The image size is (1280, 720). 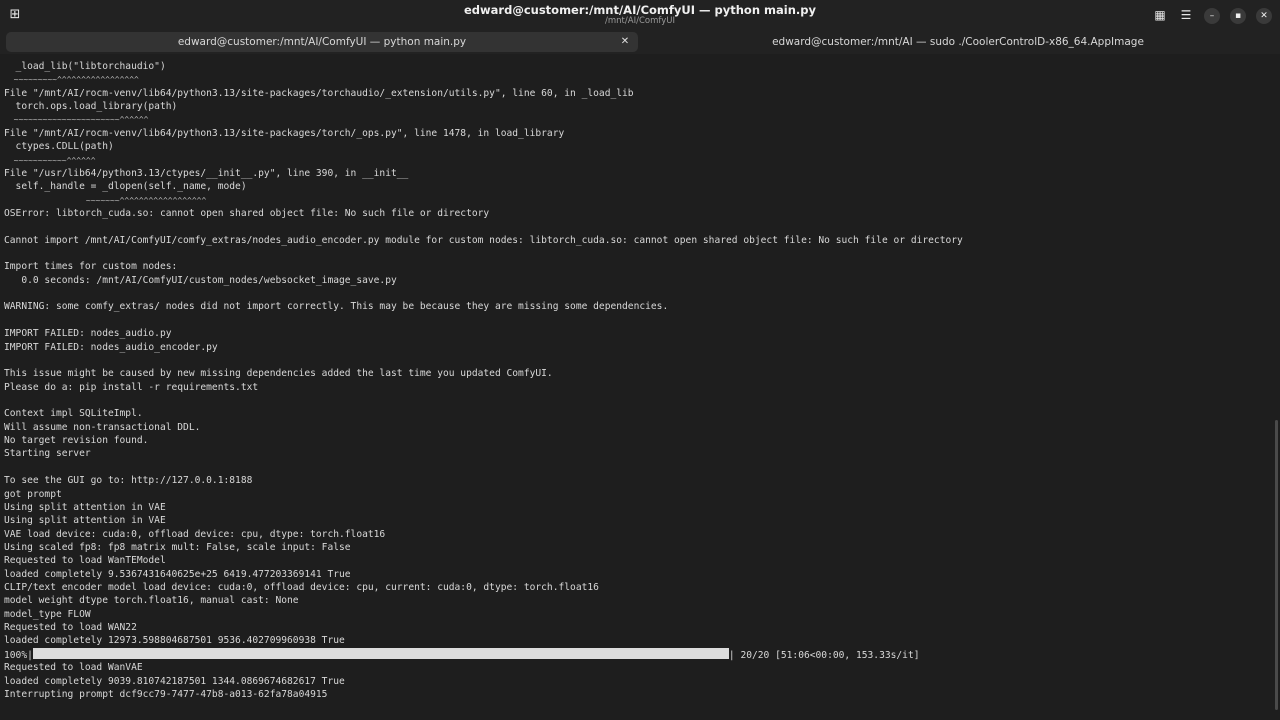 What do you see at coordinates (33, 494) in the screenshot?
I see `terminal-line: got prompt` at bounding box center [33, 494].